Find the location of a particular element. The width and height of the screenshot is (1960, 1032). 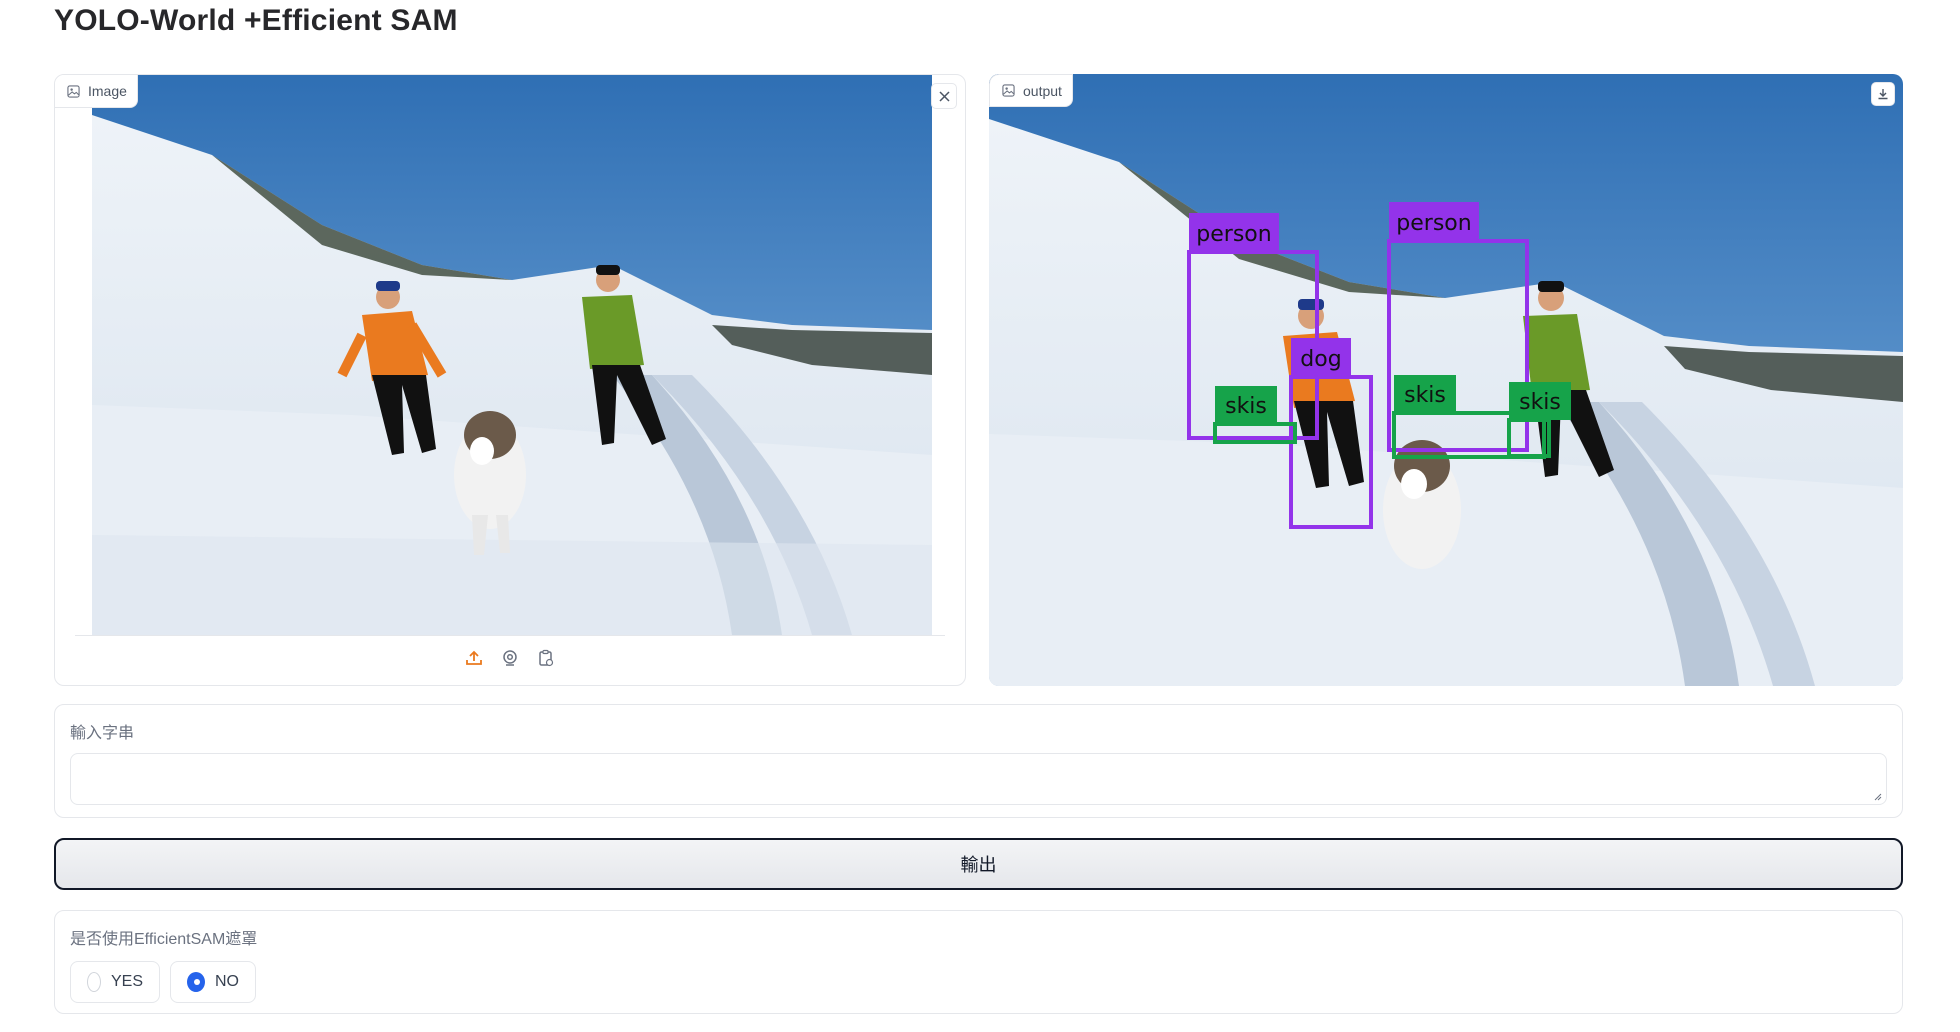

download-icon is located at coordinates (1883, 94).